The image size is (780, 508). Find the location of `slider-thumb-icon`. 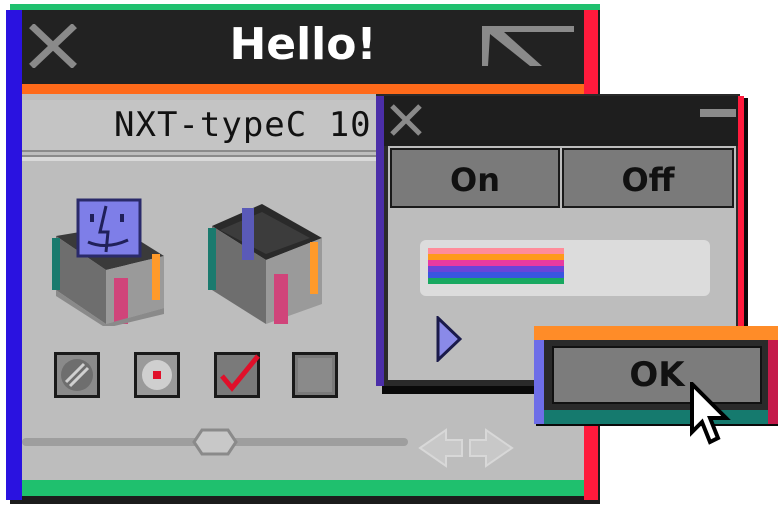

slider-thumb-icon is located at coordinates (215, 442).